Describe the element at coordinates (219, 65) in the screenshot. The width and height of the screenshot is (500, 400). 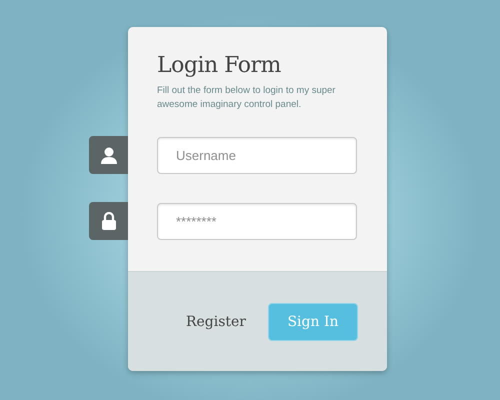
I see `form-title: Login Form` at that location.